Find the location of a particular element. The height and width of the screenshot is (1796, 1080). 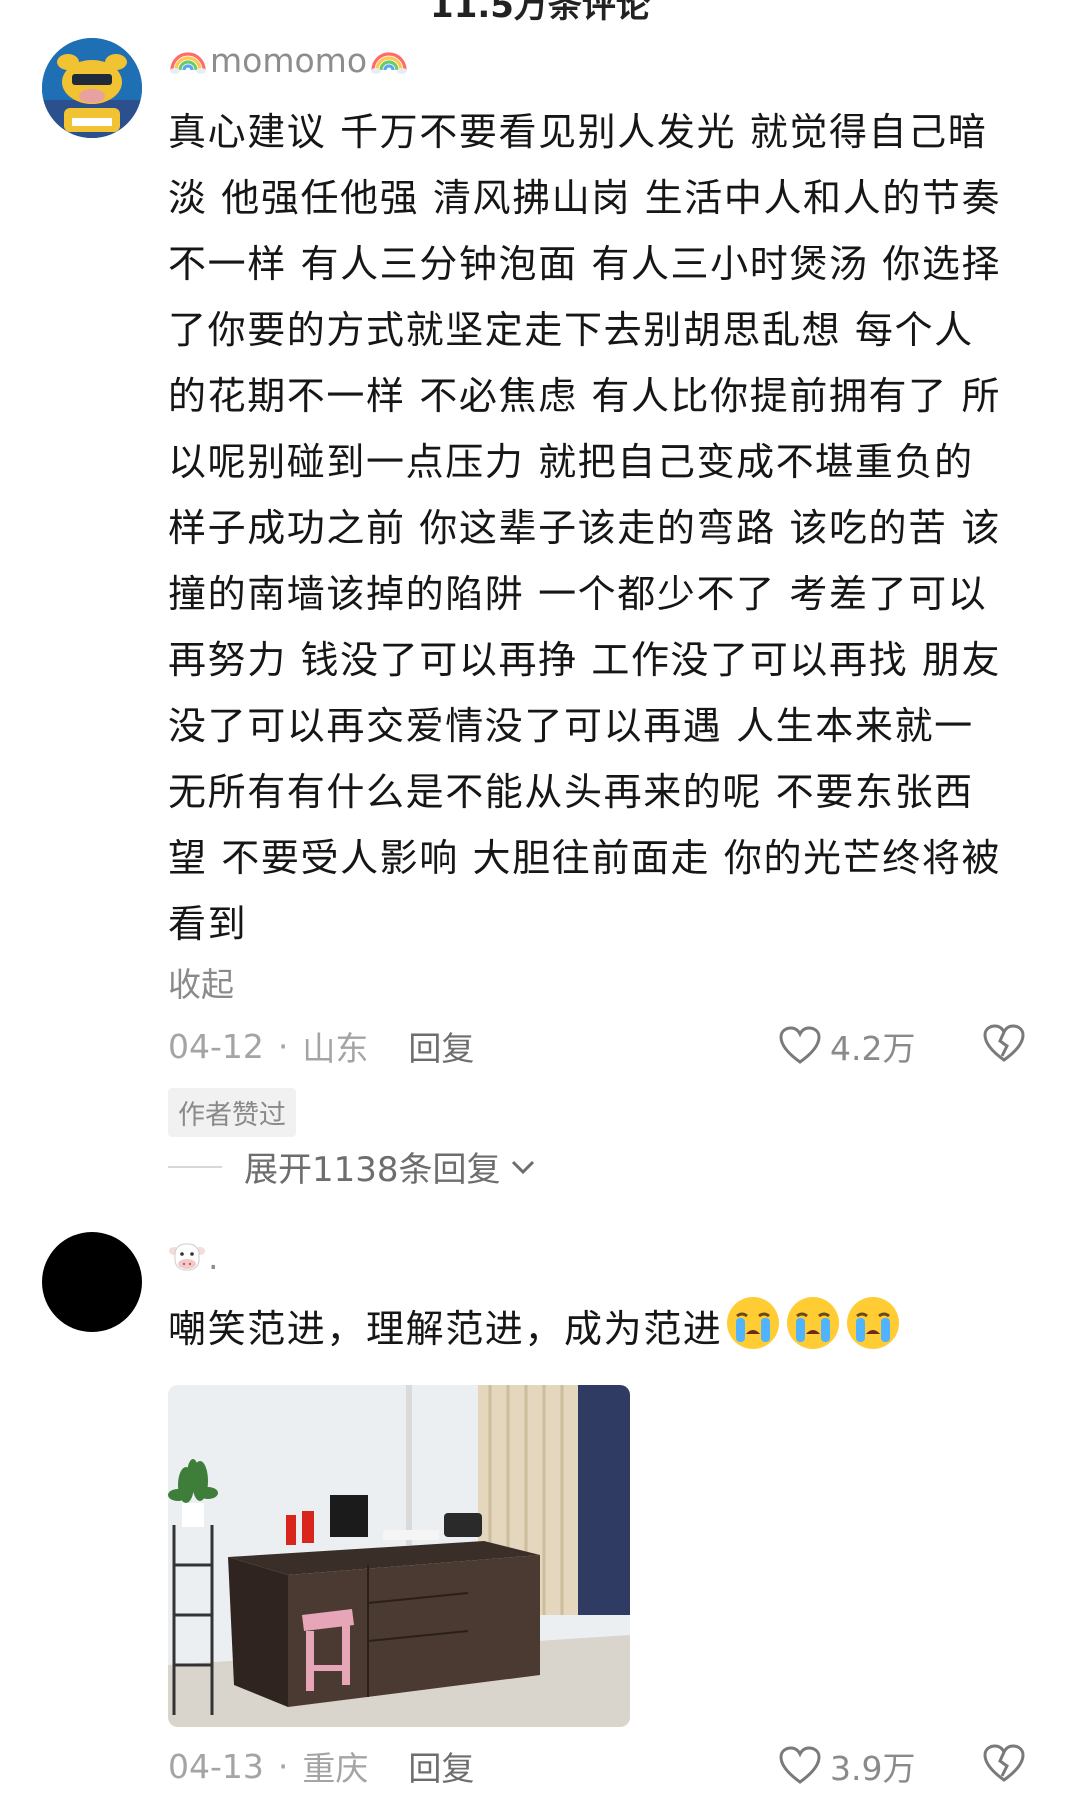

cartoon-avatar-icon is located at coordinates (92, 88).